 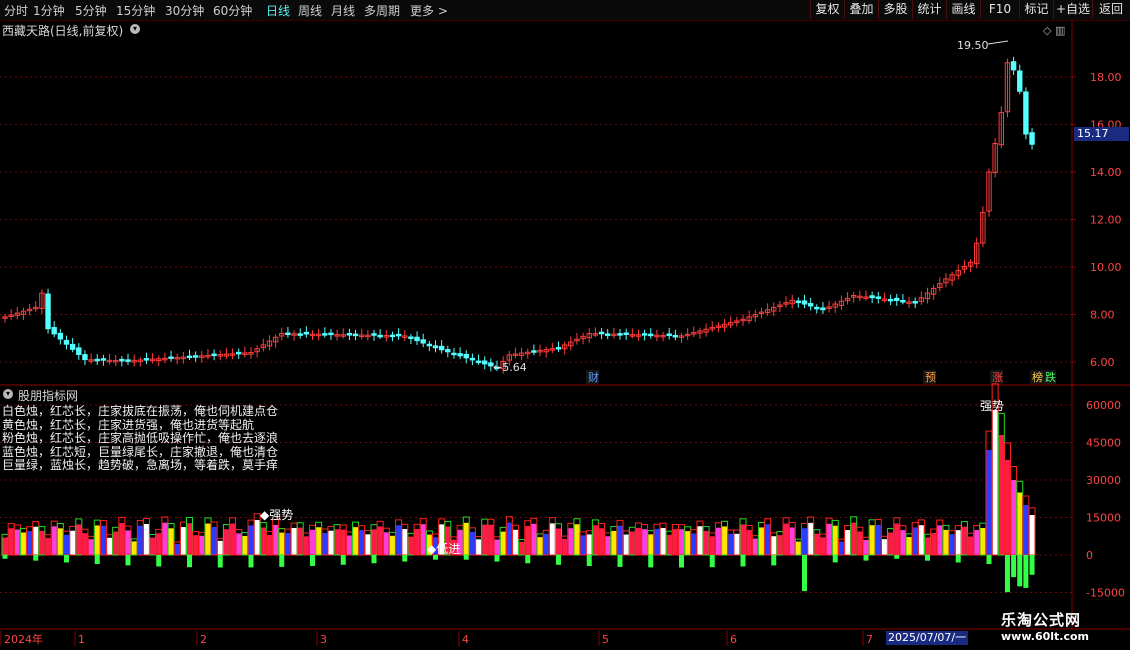 What do you see at coordinates (203, 639) in the screenshot?
I see `time-axis-label: 2` at bounding box center [203, 639].